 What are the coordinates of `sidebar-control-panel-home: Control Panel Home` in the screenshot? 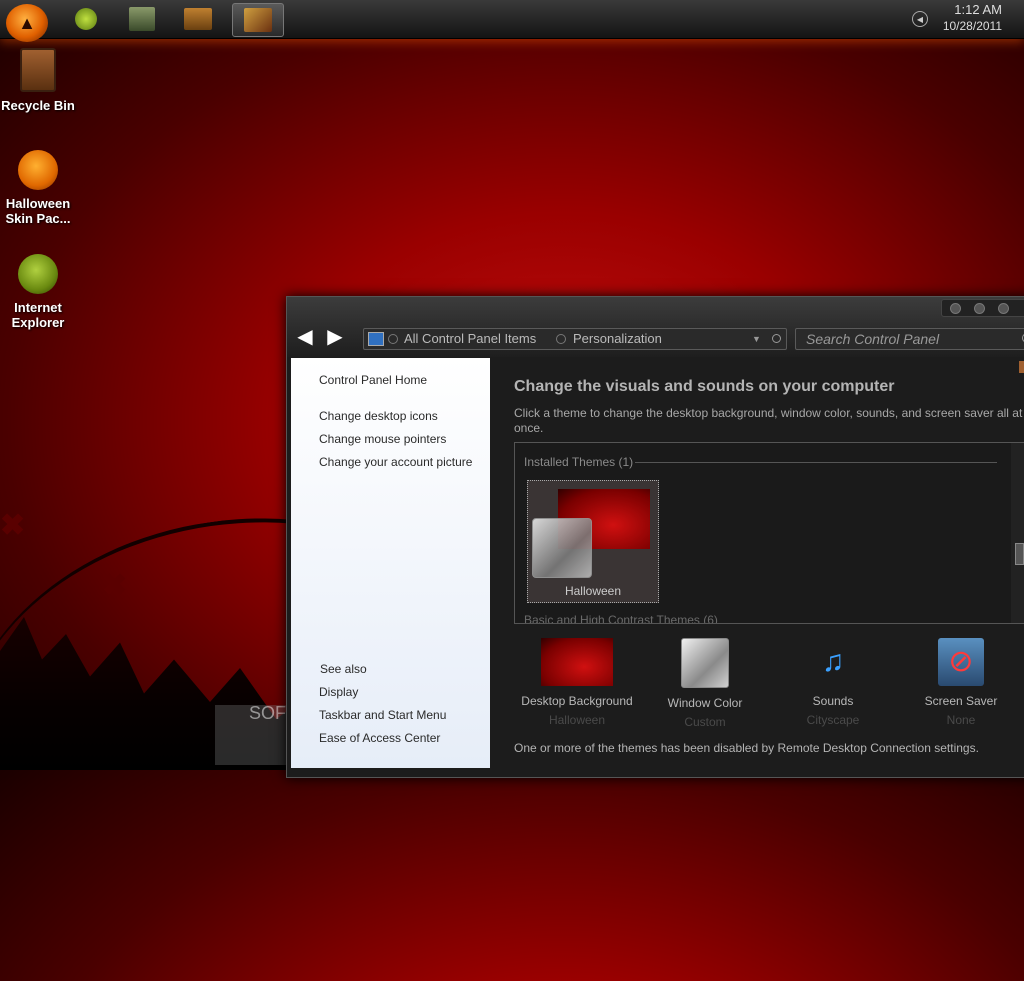 It's located at (373, 380).